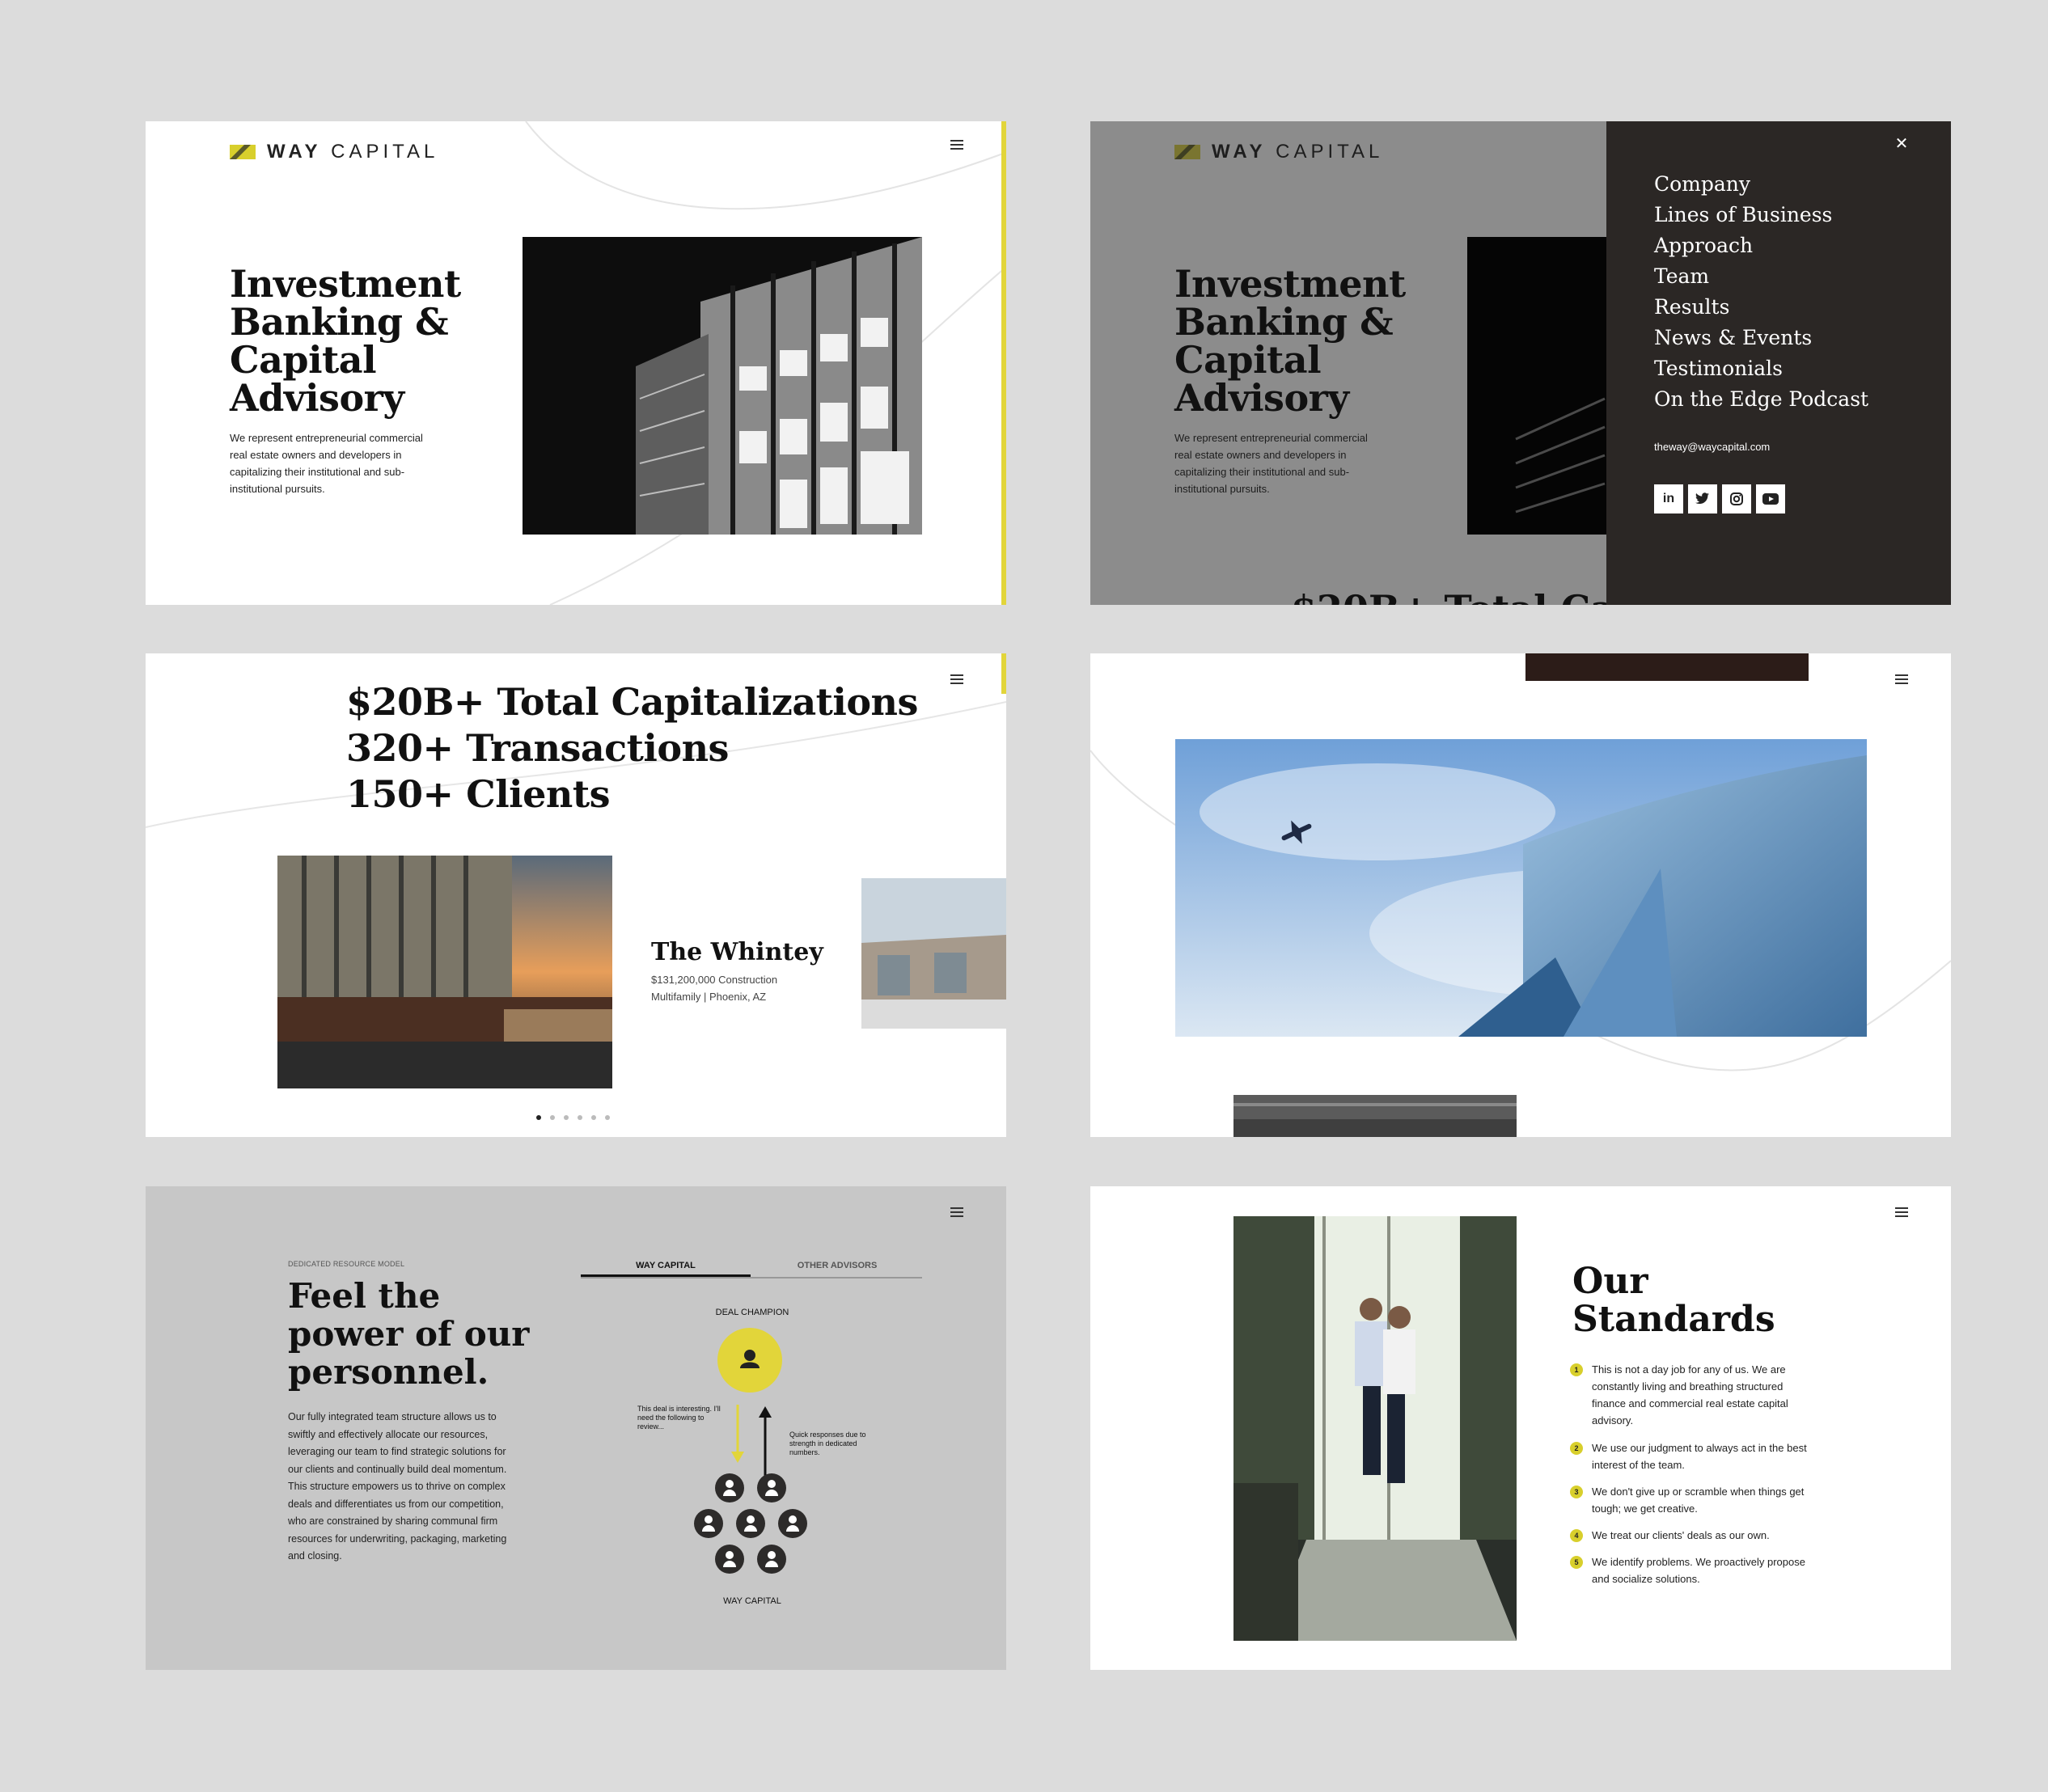  What do you see at coordinates (1576, 1535) in the screenshot?
I see `number-badge: 4` at bounding box center [1576, 1535].